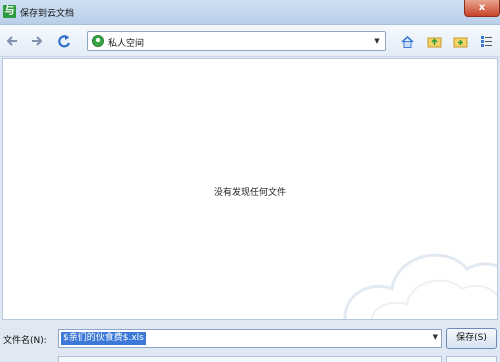 The height and width of the screenshot is (362, 500). What do you see at coordinates (37, 41) in the screenshot?
I see `forward-arrow-icon` at bounding box center [37, 41].